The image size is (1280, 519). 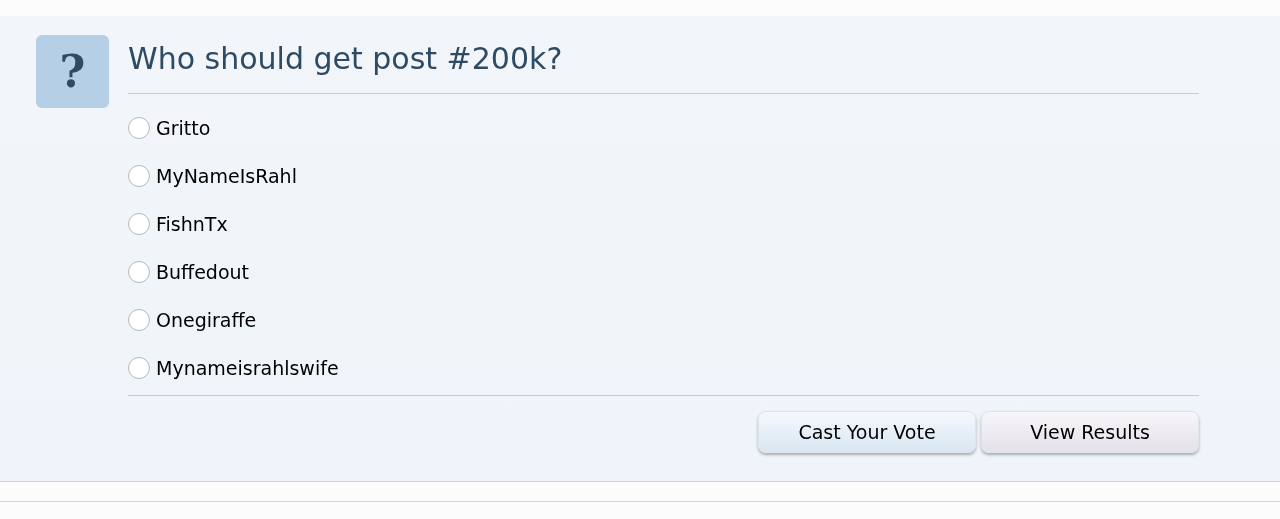 What do you see at coordinates (206, 320) in the screenshot?
I see `option-label: Onegiraffe` at bounding box center [206, 320].